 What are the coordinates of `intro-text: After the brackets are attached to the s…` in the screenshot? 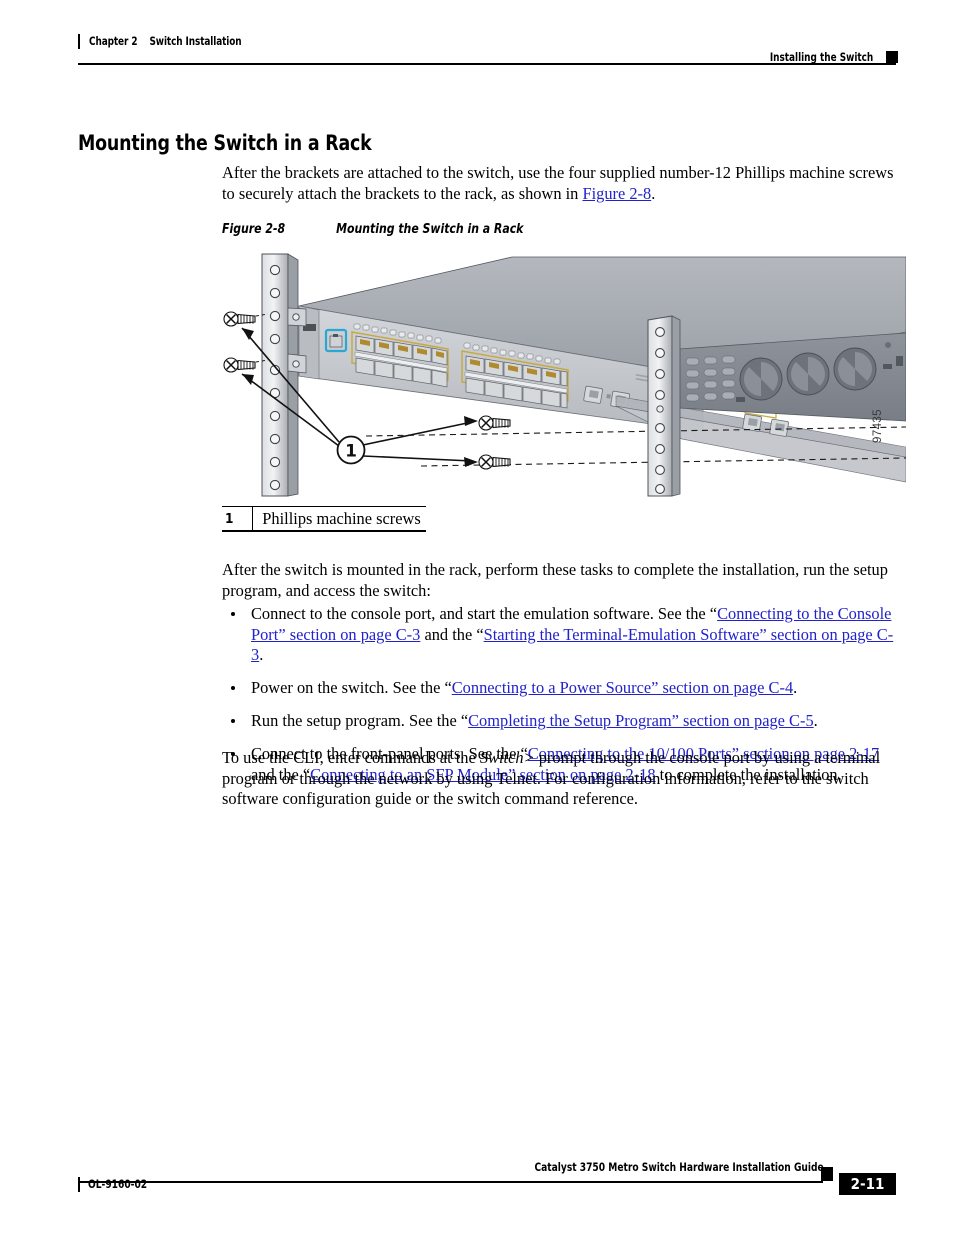 It's located at (558, 183).